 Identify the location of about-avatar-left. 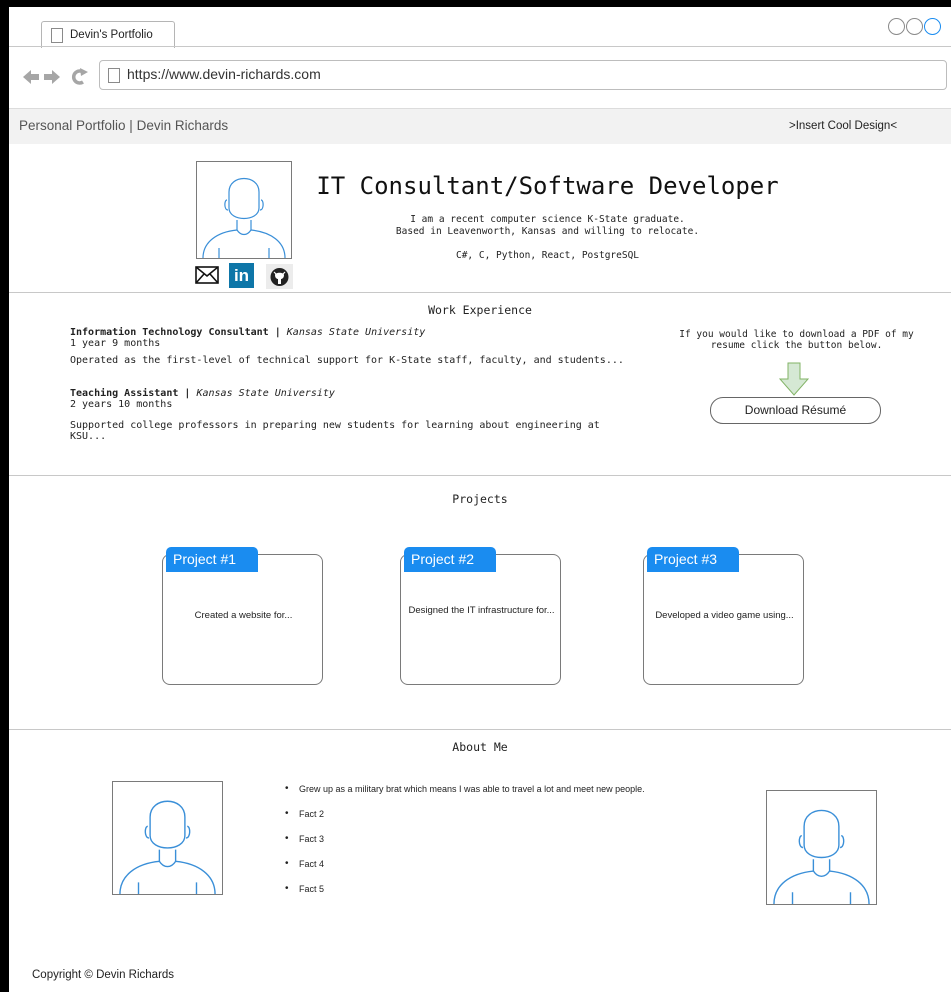
(167, 838).